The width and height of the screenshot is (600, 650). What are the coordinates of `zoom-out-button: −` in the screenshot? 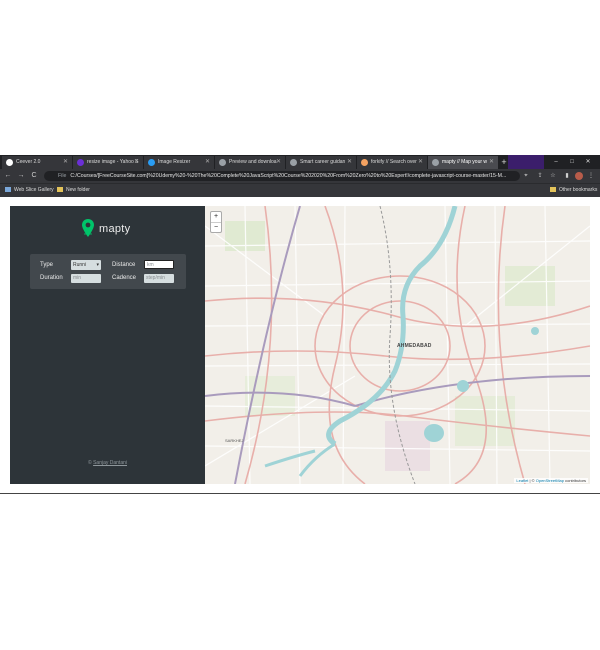 It's located at (216, 227).